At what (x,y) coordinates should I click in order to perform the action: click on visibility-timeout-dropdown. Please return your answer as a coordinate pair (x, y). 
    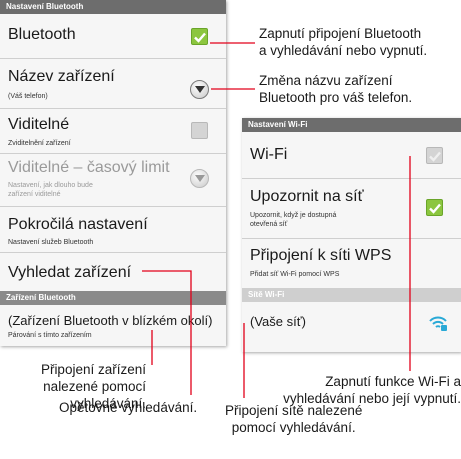
    Looking at the image, I should click on (199, 178).